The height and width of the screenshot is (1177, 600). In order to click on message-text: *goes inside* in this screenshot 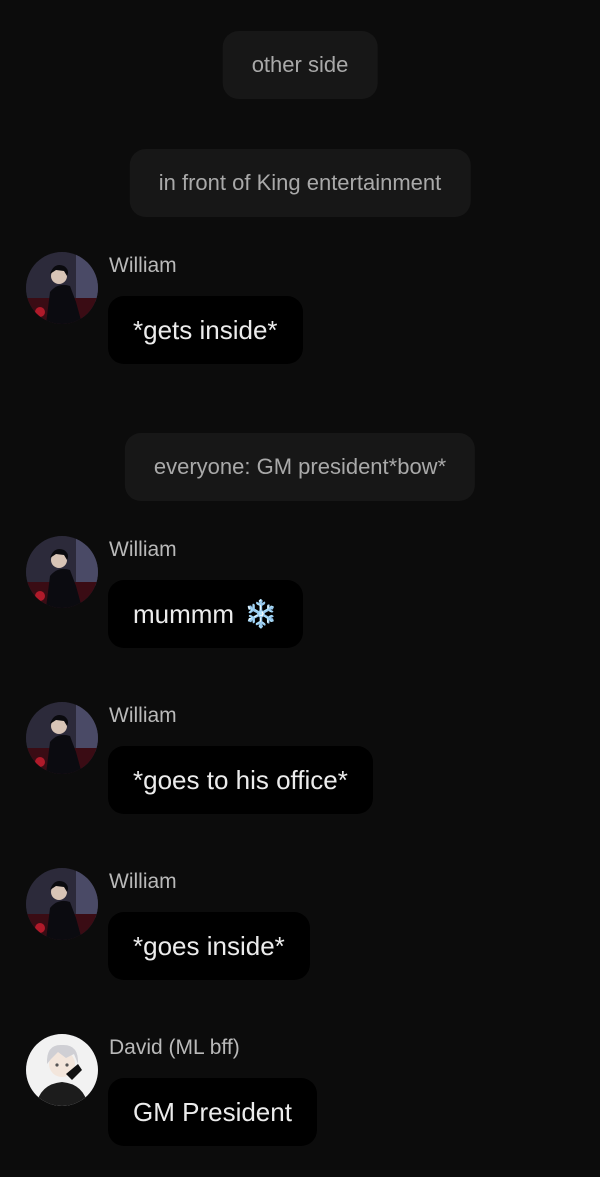, I will do `click(209, 945)`.